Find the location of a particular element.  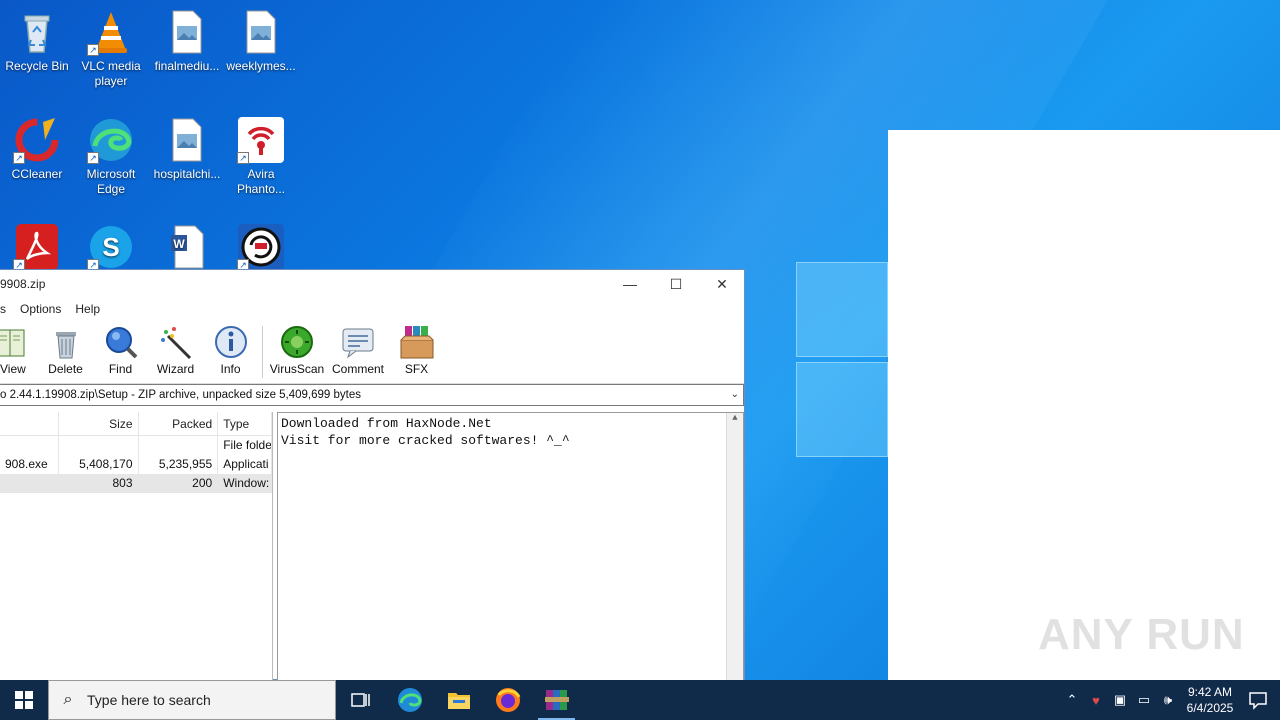

window-title: 9908.zip is located at coordinates (23, 283).